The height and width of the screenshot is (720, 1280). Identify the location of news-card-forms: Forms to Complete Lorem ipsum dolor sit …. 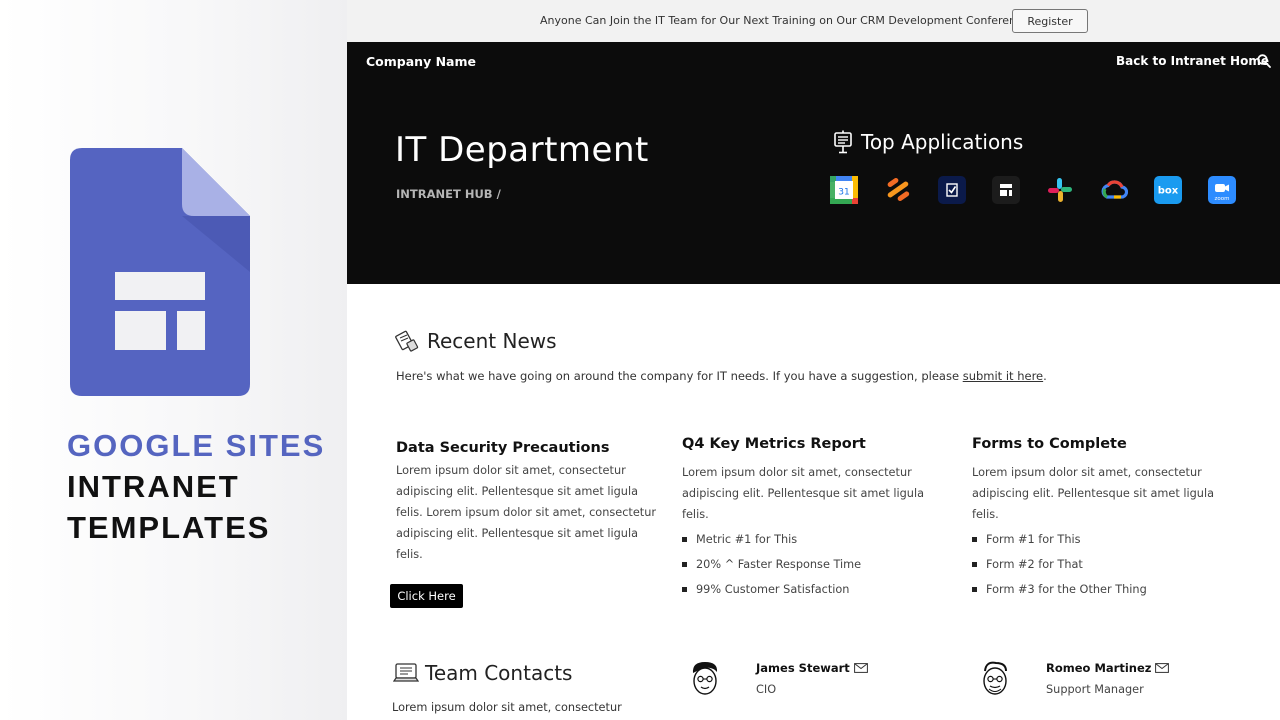
(1107, 519).